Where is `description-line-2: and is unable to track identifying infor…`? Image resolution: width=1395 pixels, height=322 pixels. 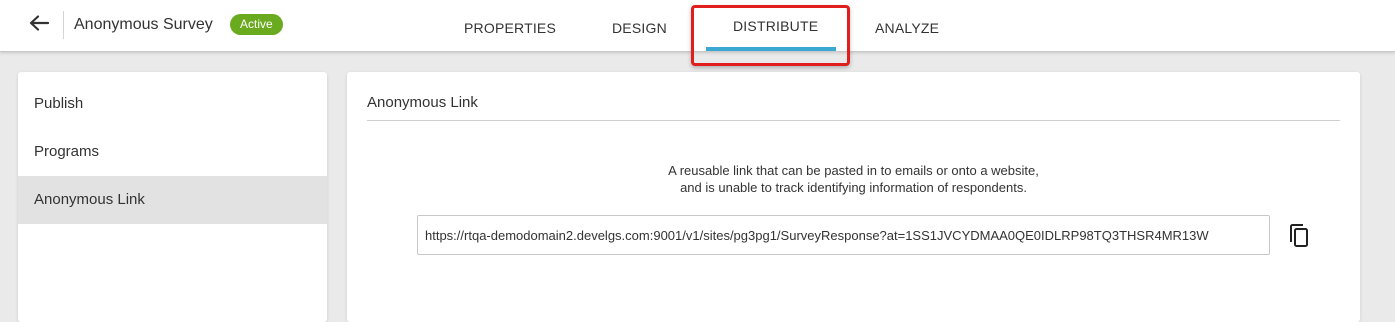
description-line-2: and is unable to track identifying infor… is located at coordinates (853, 187).